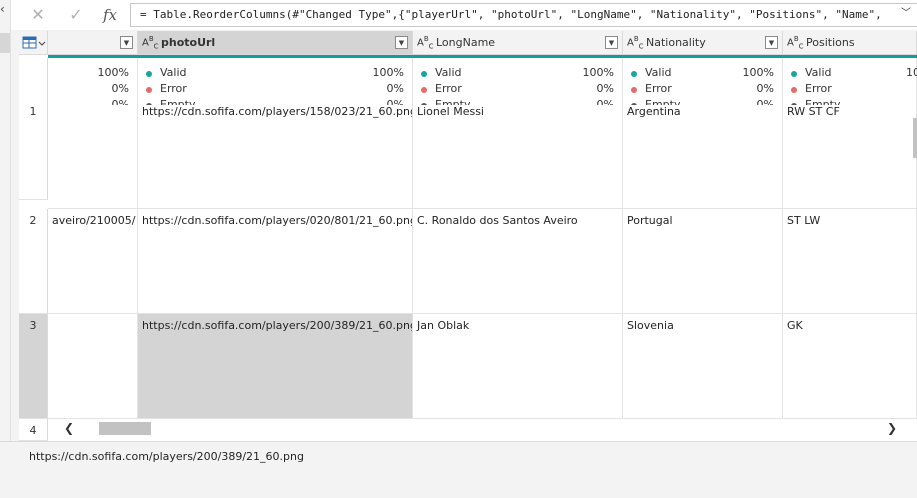 The image size is (917, 498). What do you see at coordinates (518, 261) in the screenshot?
I see `table-cell: C. Ronaldo dos Santos Aveiro` at bounding box center [518, 261].